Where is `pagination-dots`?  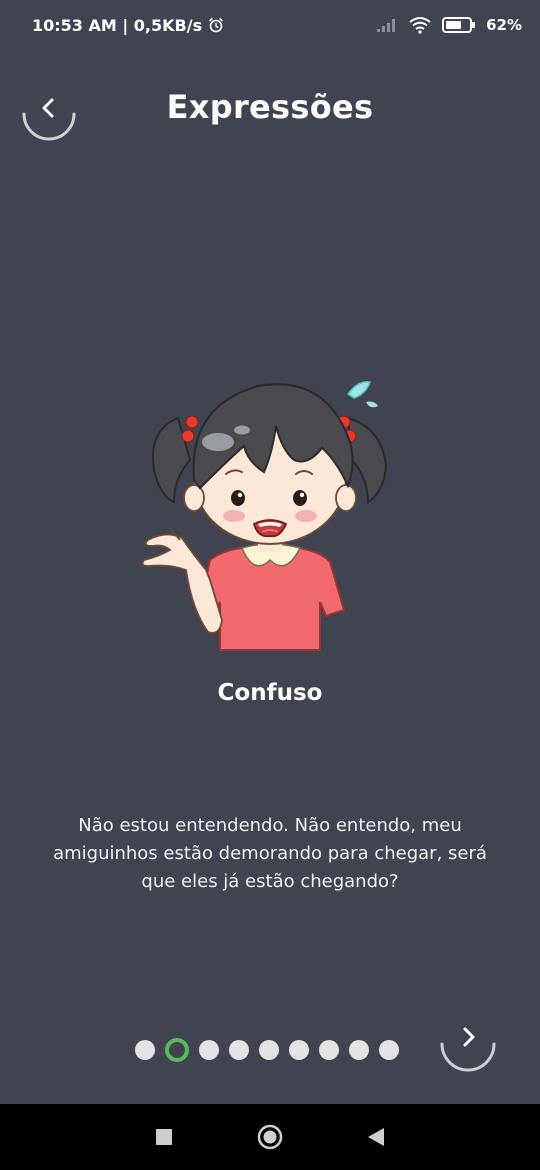
pagination-dots is located at coordinates (267, 1050).